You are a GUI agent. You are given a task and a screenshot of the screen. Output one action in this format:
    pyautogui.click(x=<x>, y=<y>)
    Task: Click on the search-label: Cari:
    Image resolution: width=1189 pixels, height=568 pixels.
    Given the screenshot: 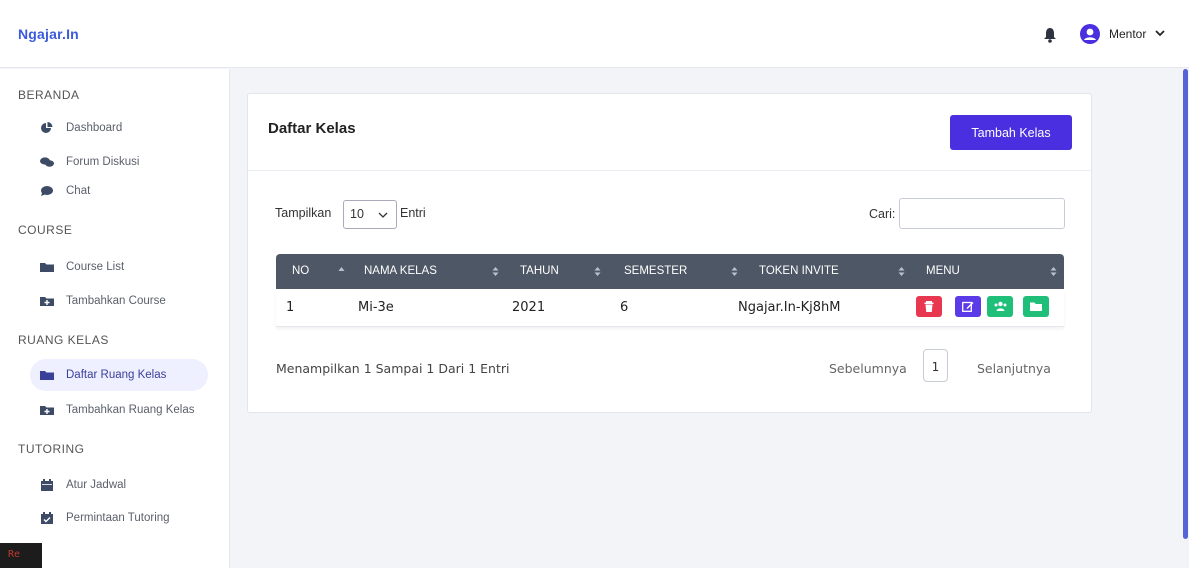 What is the action you would take?
    pyautogui.click(x=882, y=214)
    